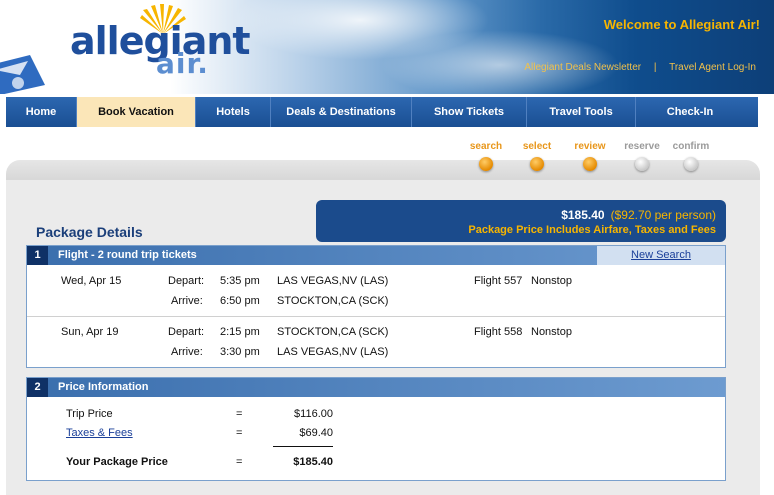 Image resolution: width=774 pixels, height=495 pixels. I want to click on step-label: search, so click(486, 146).